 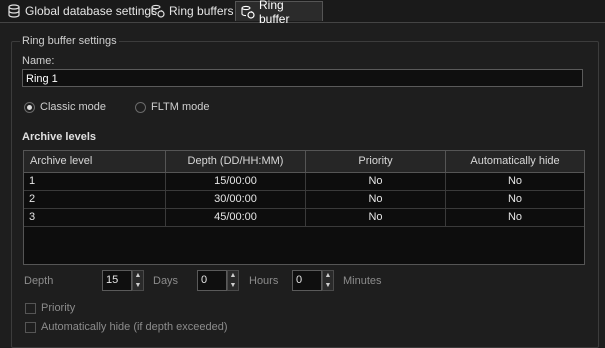 What do you see at coordinates (515, 161) in the screenshot?
I see `column-header-automatically-hide: Automatically hide` at bounding box center [515, 161].